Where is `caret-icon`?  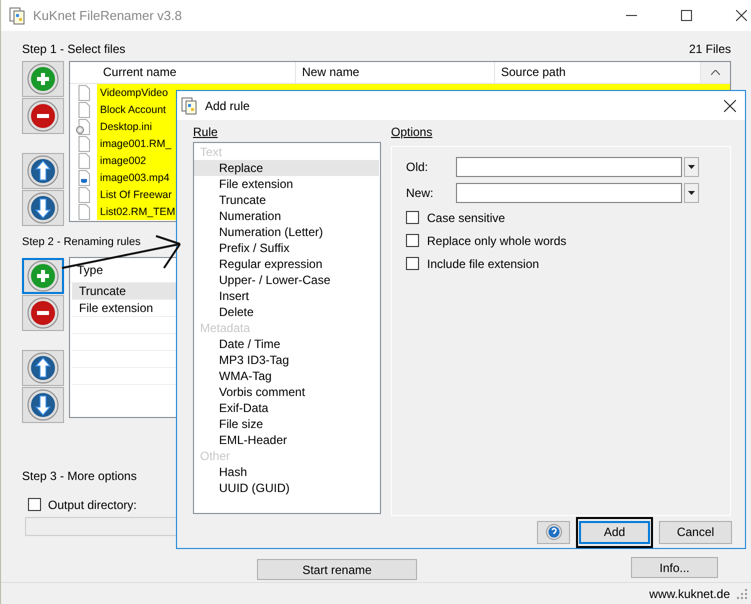 caret-icon is located at coordinates (691, 193).